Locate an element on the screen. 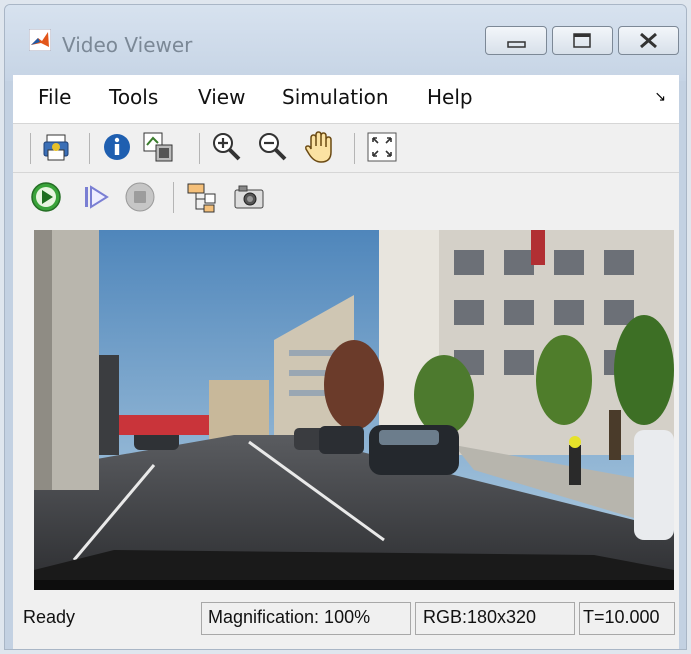 This screenshot has height=654, width=691. zoom-out-icon is located at coordinates (273, 147).